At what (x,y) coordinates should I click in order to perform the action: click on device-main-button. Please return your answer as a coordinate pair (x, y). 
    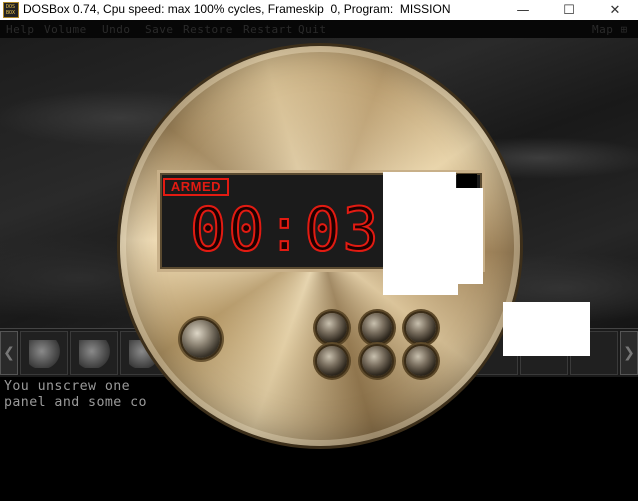
    Looking at the image, I should click on (201, 339).